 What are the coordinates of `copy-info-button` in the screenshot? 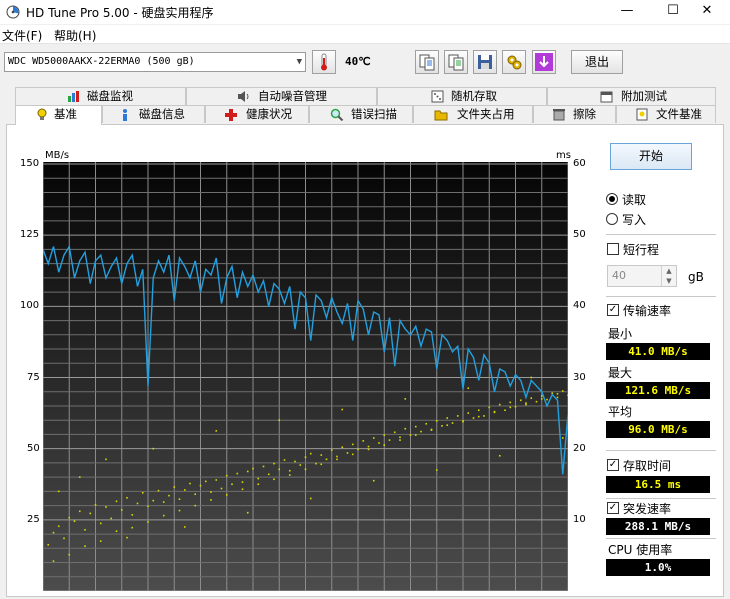 It's located at (427, 62).